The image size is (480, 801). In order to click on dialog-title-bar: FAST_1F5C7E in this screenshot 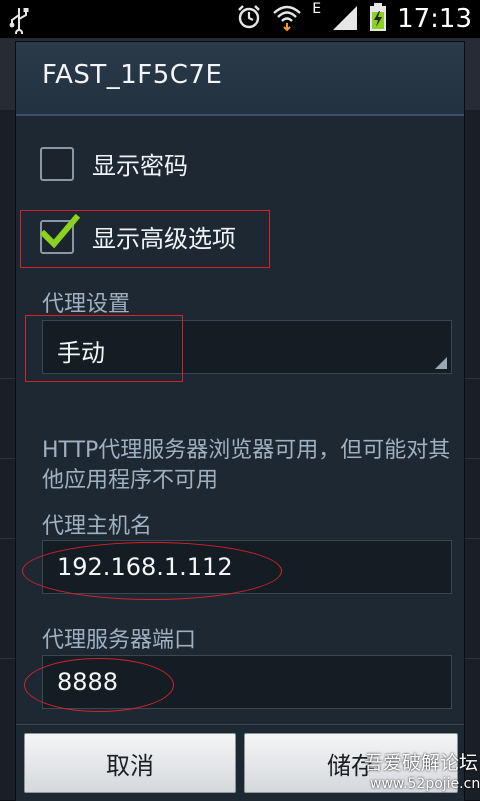, I will do `click(240, 79)`.